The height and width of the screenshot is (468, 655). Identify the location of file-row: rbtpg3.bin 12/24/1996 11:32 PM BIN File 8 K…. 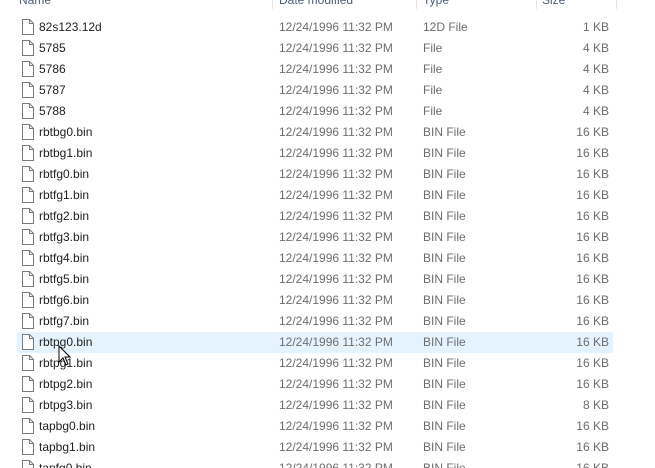
(327, 405).